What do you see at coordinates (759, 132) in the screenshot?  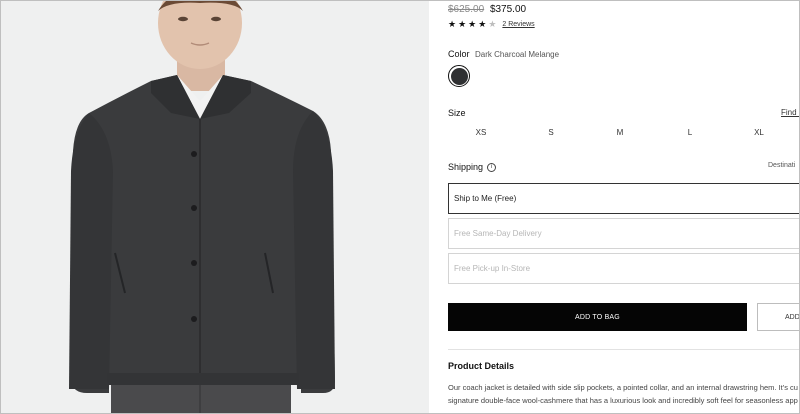 I see `size-option-xl: XL` at bounding box center [759, 132].